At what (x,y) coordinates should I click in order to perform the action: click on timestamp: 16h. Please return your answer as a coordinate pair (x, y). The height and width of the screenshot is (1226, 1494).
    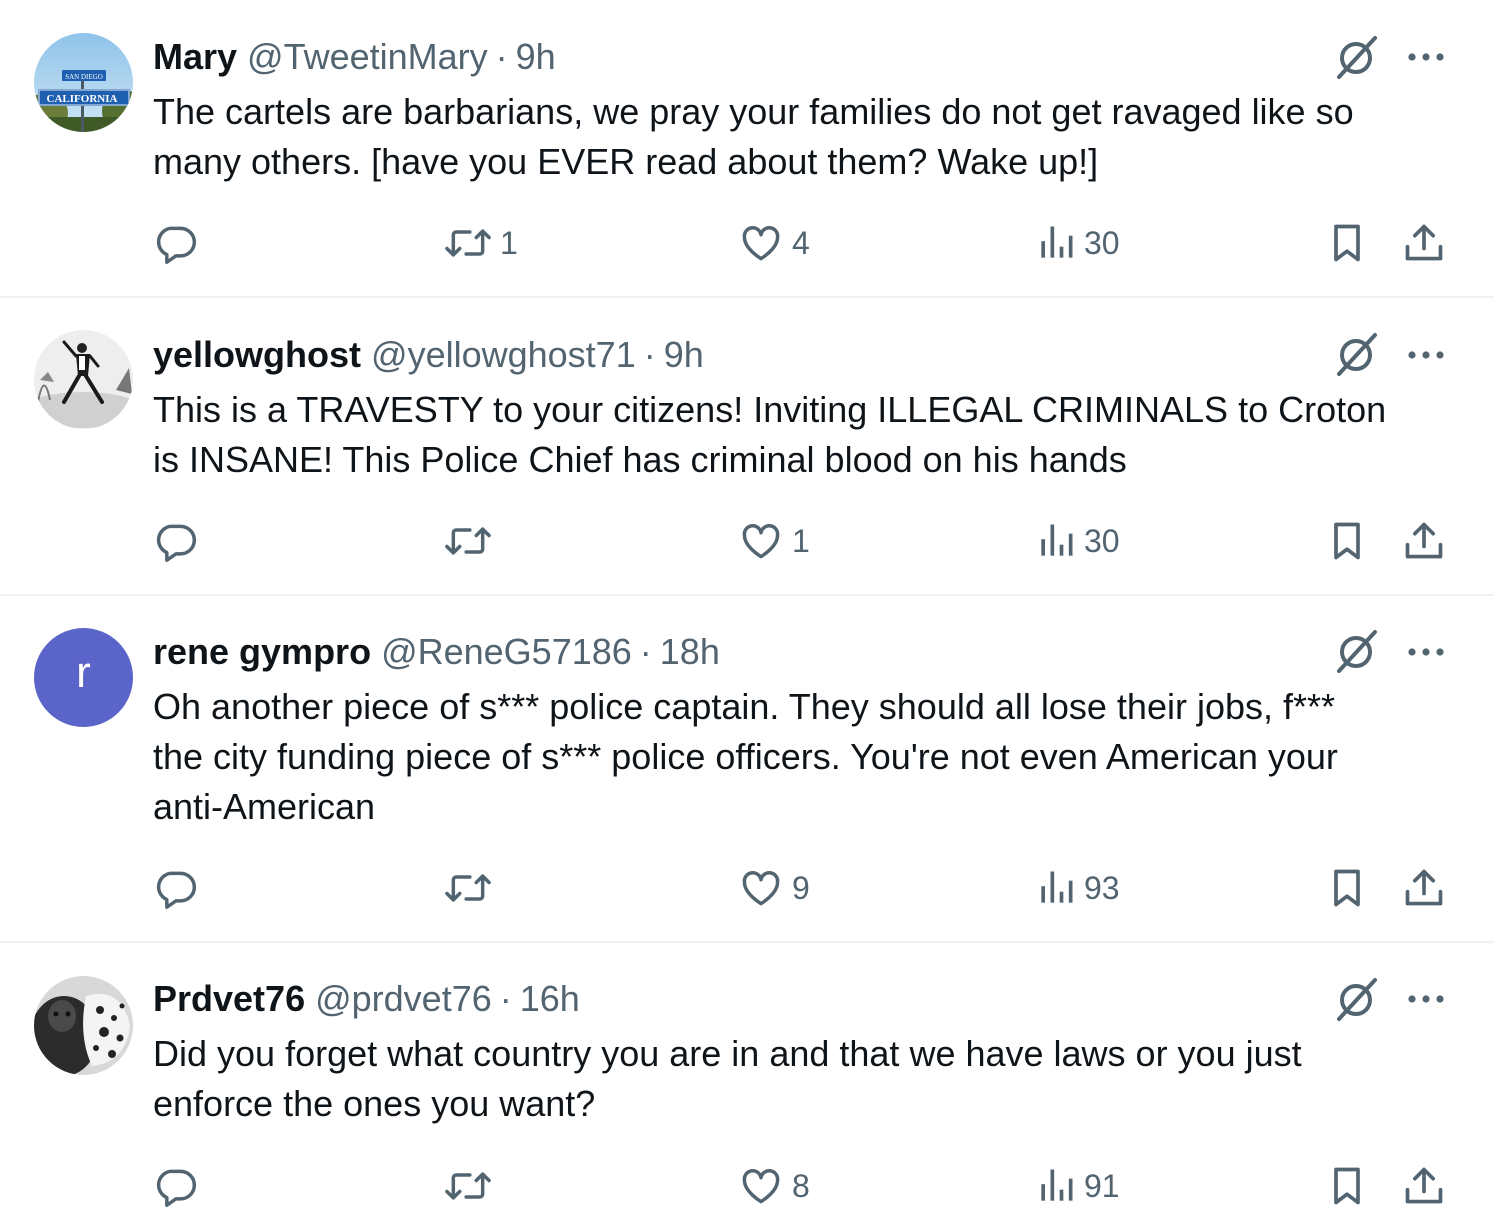
    Looking at the image, I should click on (550, 999).